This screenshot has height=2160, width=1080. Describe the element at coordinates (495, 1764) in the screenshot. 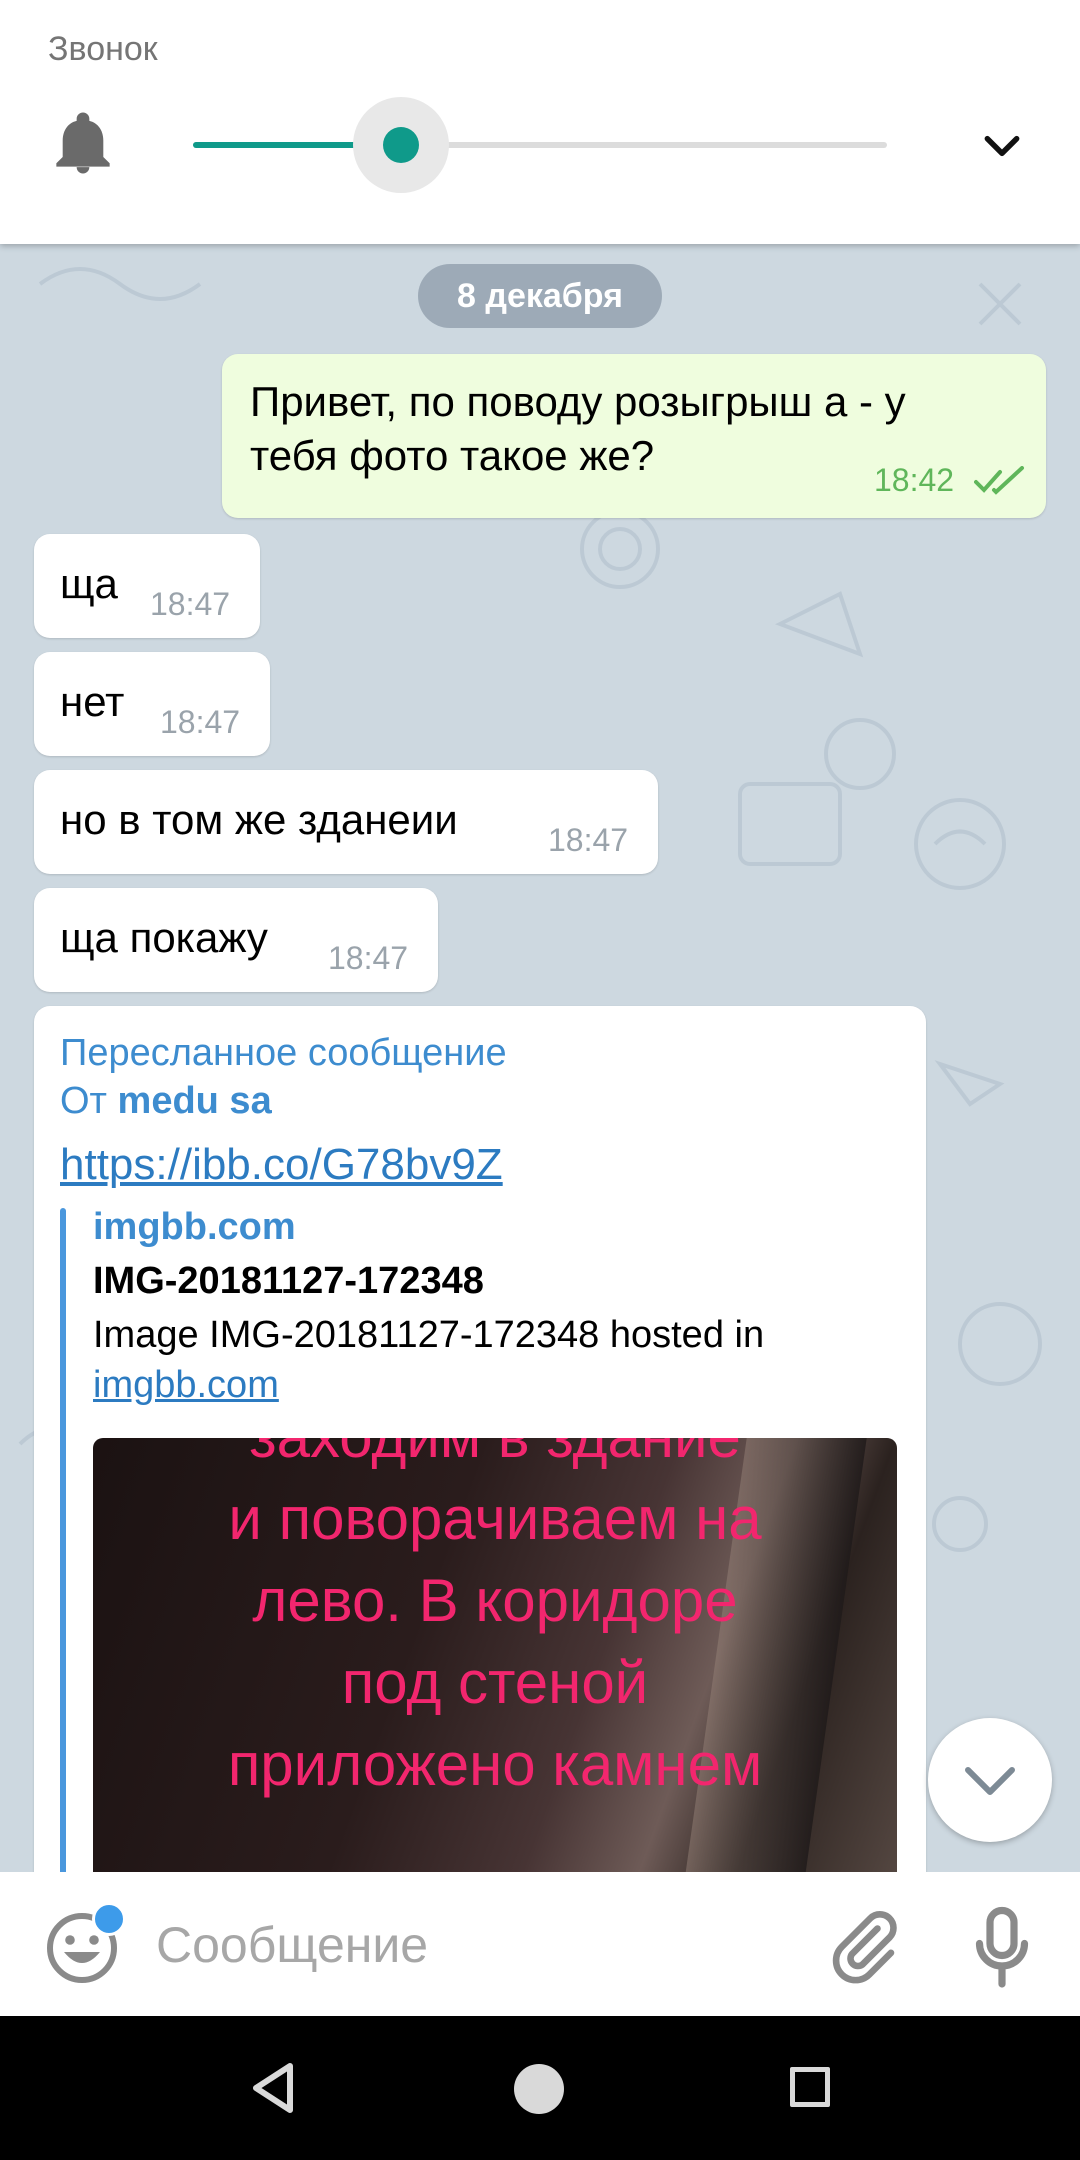

I see `image-text-line: приложено камнем` at that location.